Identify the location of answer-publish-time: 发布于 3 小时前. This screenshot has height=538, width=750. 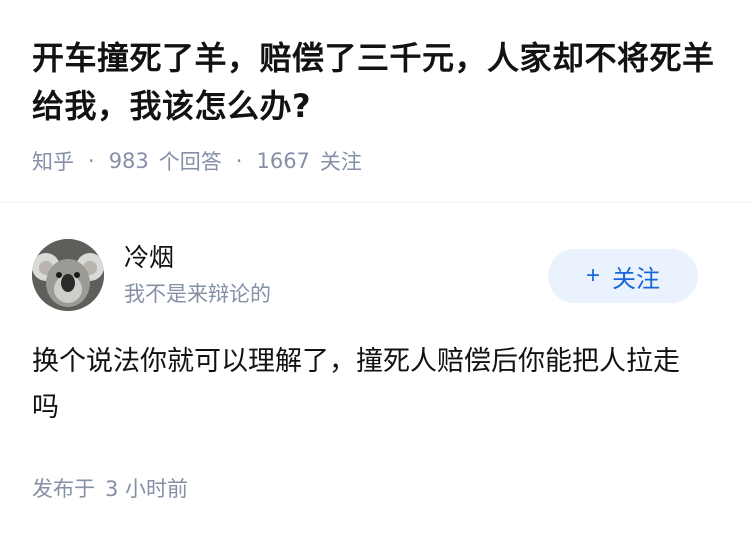
(375, 488).